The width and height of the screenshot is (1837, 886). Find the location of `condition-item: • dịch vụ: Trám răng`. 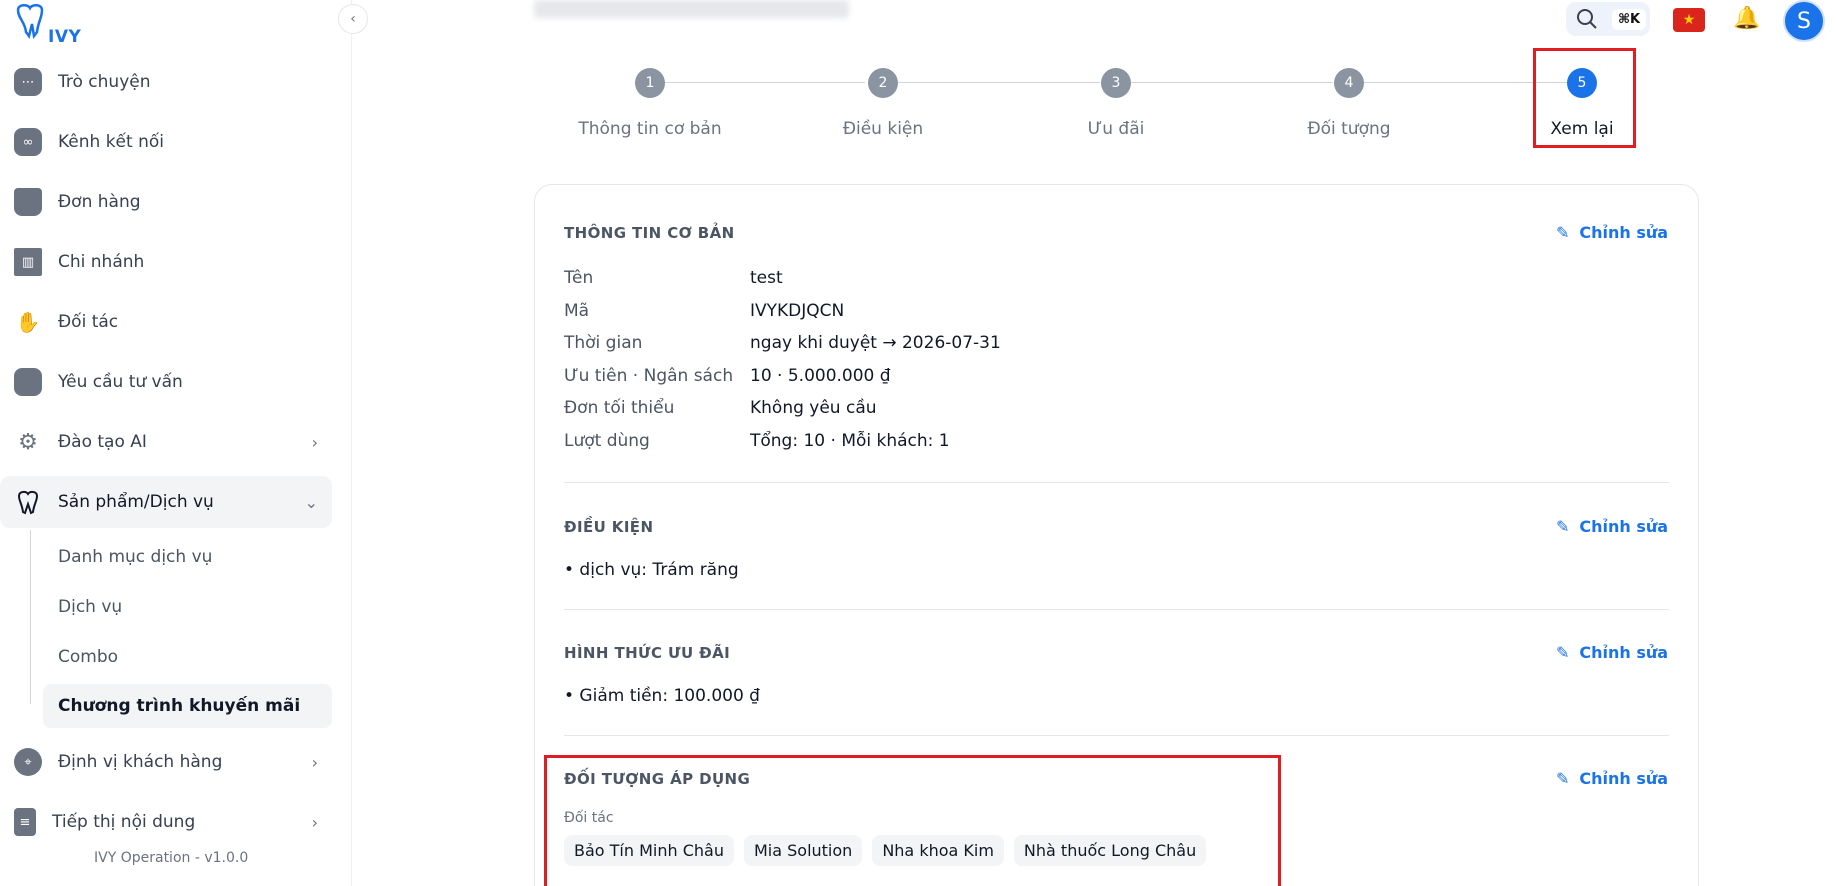

condition-item: • dịch vụ: Trám răng is located at coordinates (651, 570).